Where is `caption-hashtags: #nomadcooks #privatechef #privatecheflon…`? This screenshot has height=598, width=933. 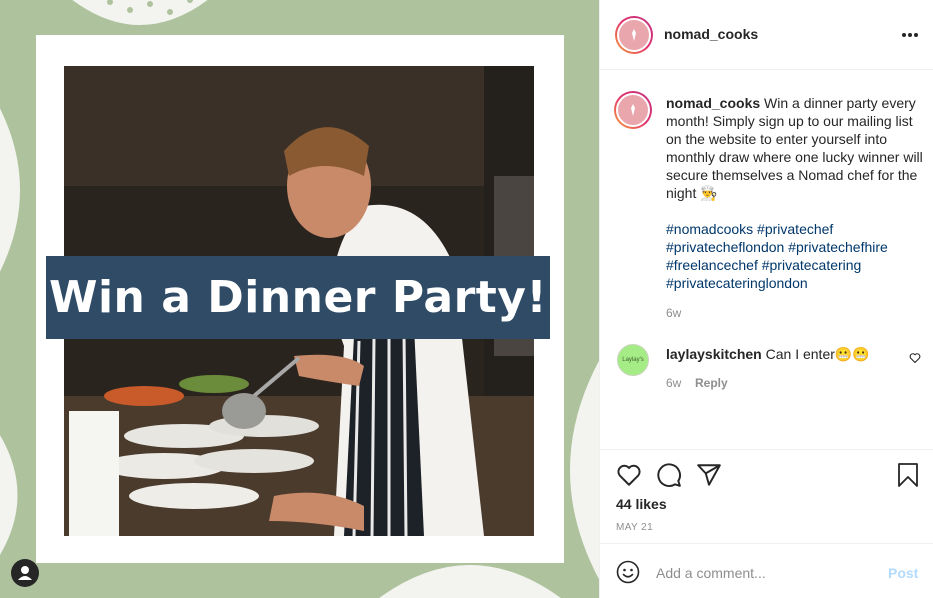 caption-hashtags: #nomadcooks #privatechef #privatecheflon… is located at coordinates (795, 256).